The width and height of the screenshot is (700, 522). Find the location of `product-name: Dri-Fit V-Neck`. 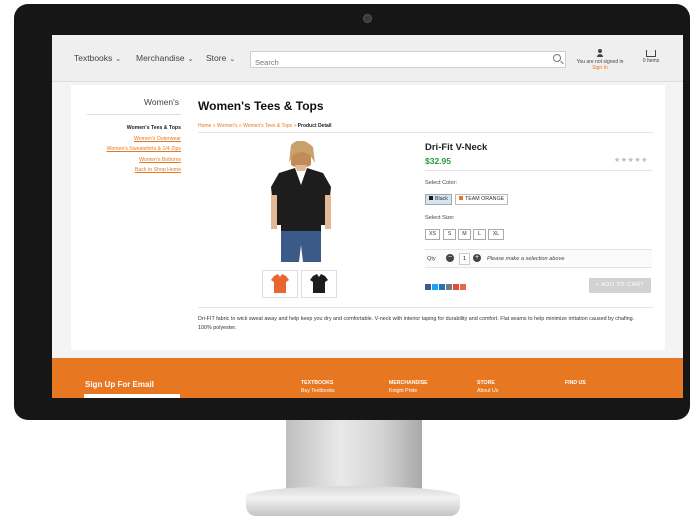

product-name: Dri-Fit V-Neck is located at coordinates (456, 147).